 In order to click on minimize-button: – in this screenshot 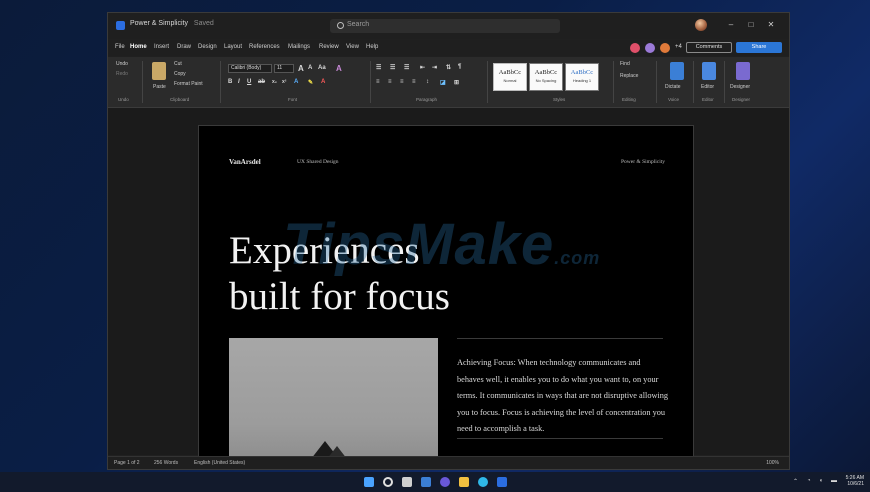, I will do `click(731, 25)`.